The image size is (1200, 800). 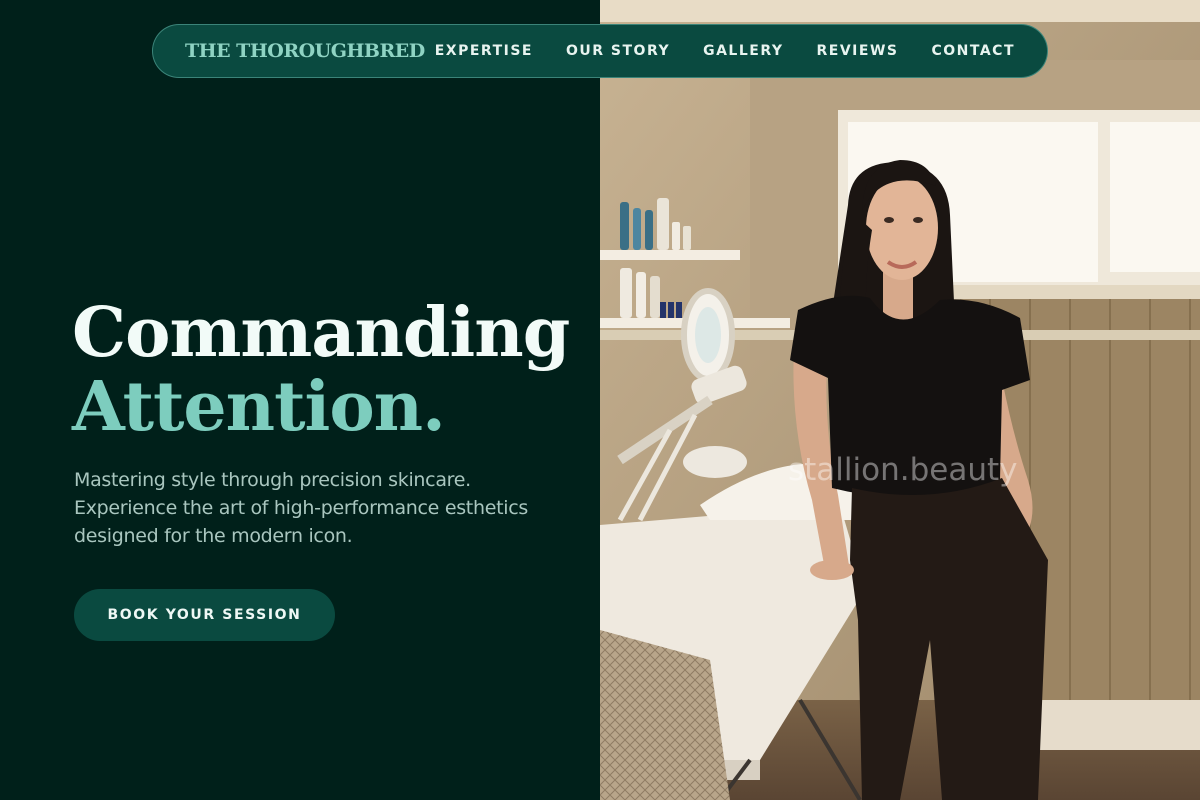 I want to click on nav-link-reviews: REVIEWS, so click(x=858, y=51).